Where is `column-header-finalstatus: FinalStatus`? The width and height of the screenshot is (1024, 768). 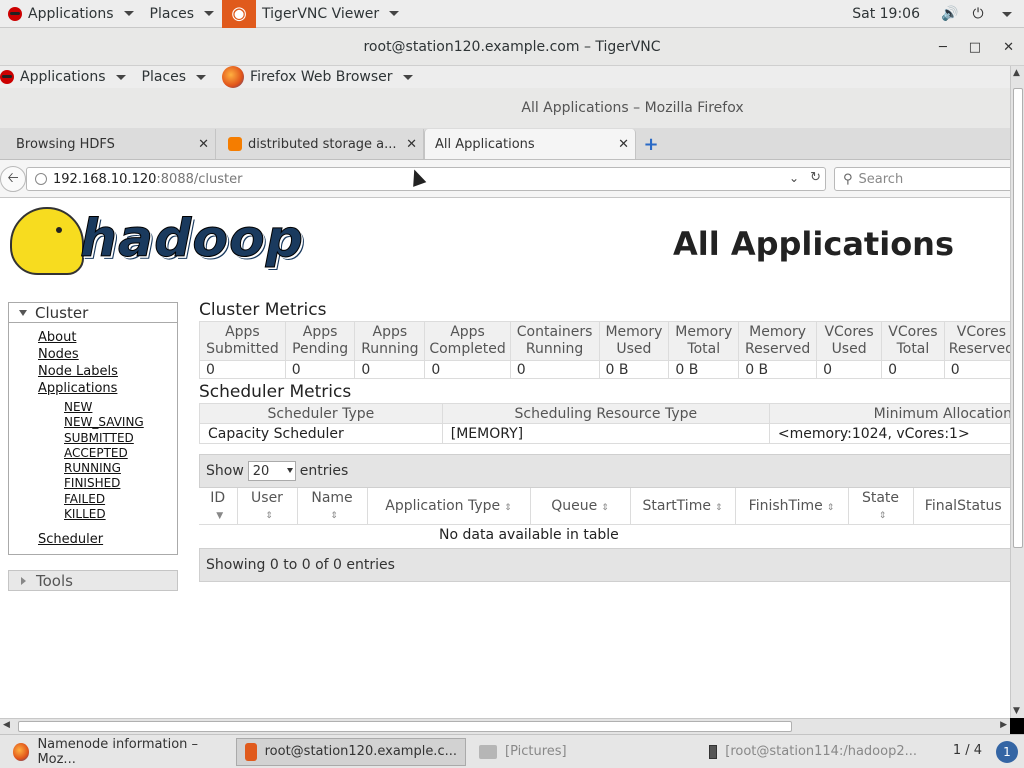
column-header-finalstatus: FinalStatus is located at coordinates (961, 506).